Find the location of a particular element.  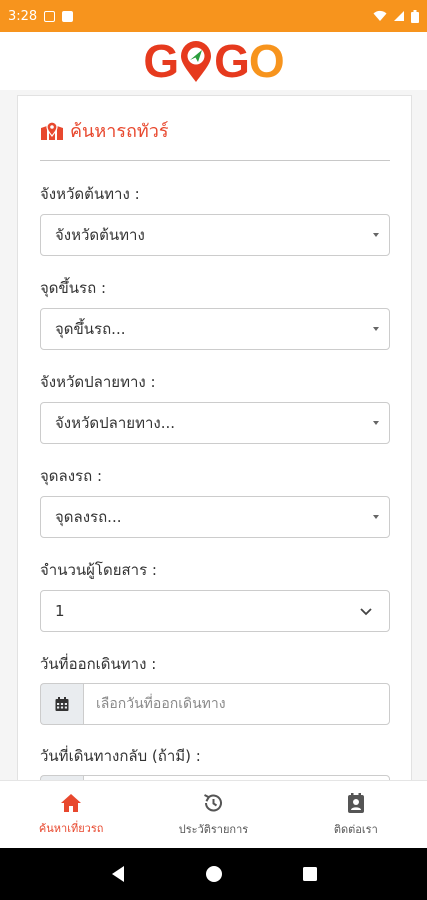

map-marked-icon is located at coordinates (52, 130).